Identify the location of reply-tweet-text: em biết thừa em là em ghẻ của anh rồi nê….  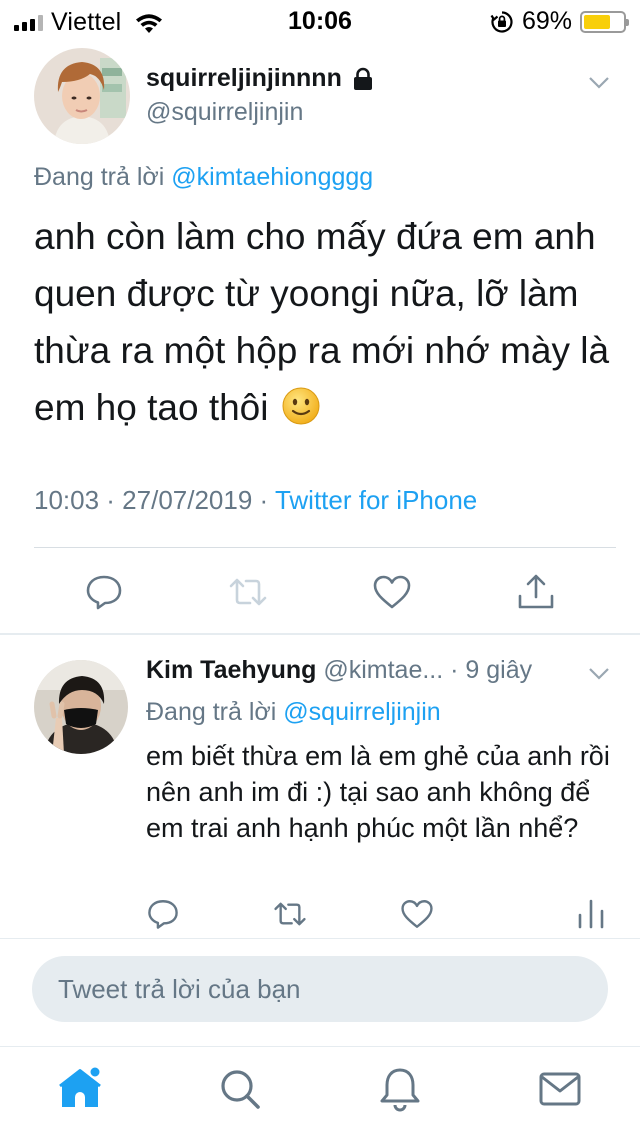
(378, 792).